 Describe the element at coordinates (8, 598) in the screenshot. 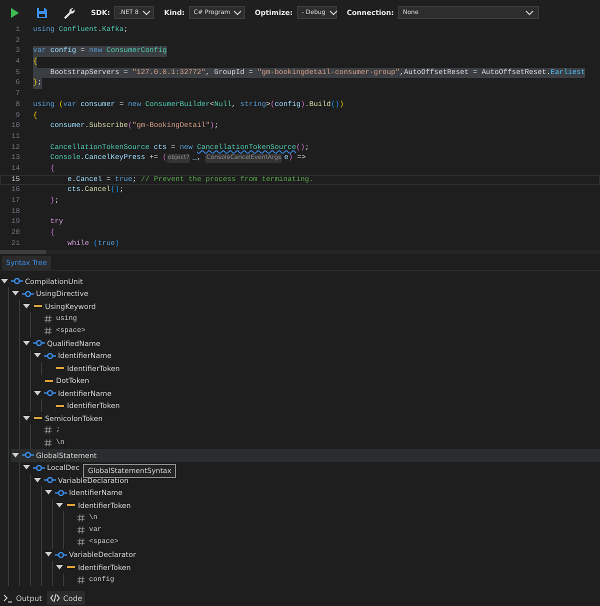

I see `terminal-icon` at that location.